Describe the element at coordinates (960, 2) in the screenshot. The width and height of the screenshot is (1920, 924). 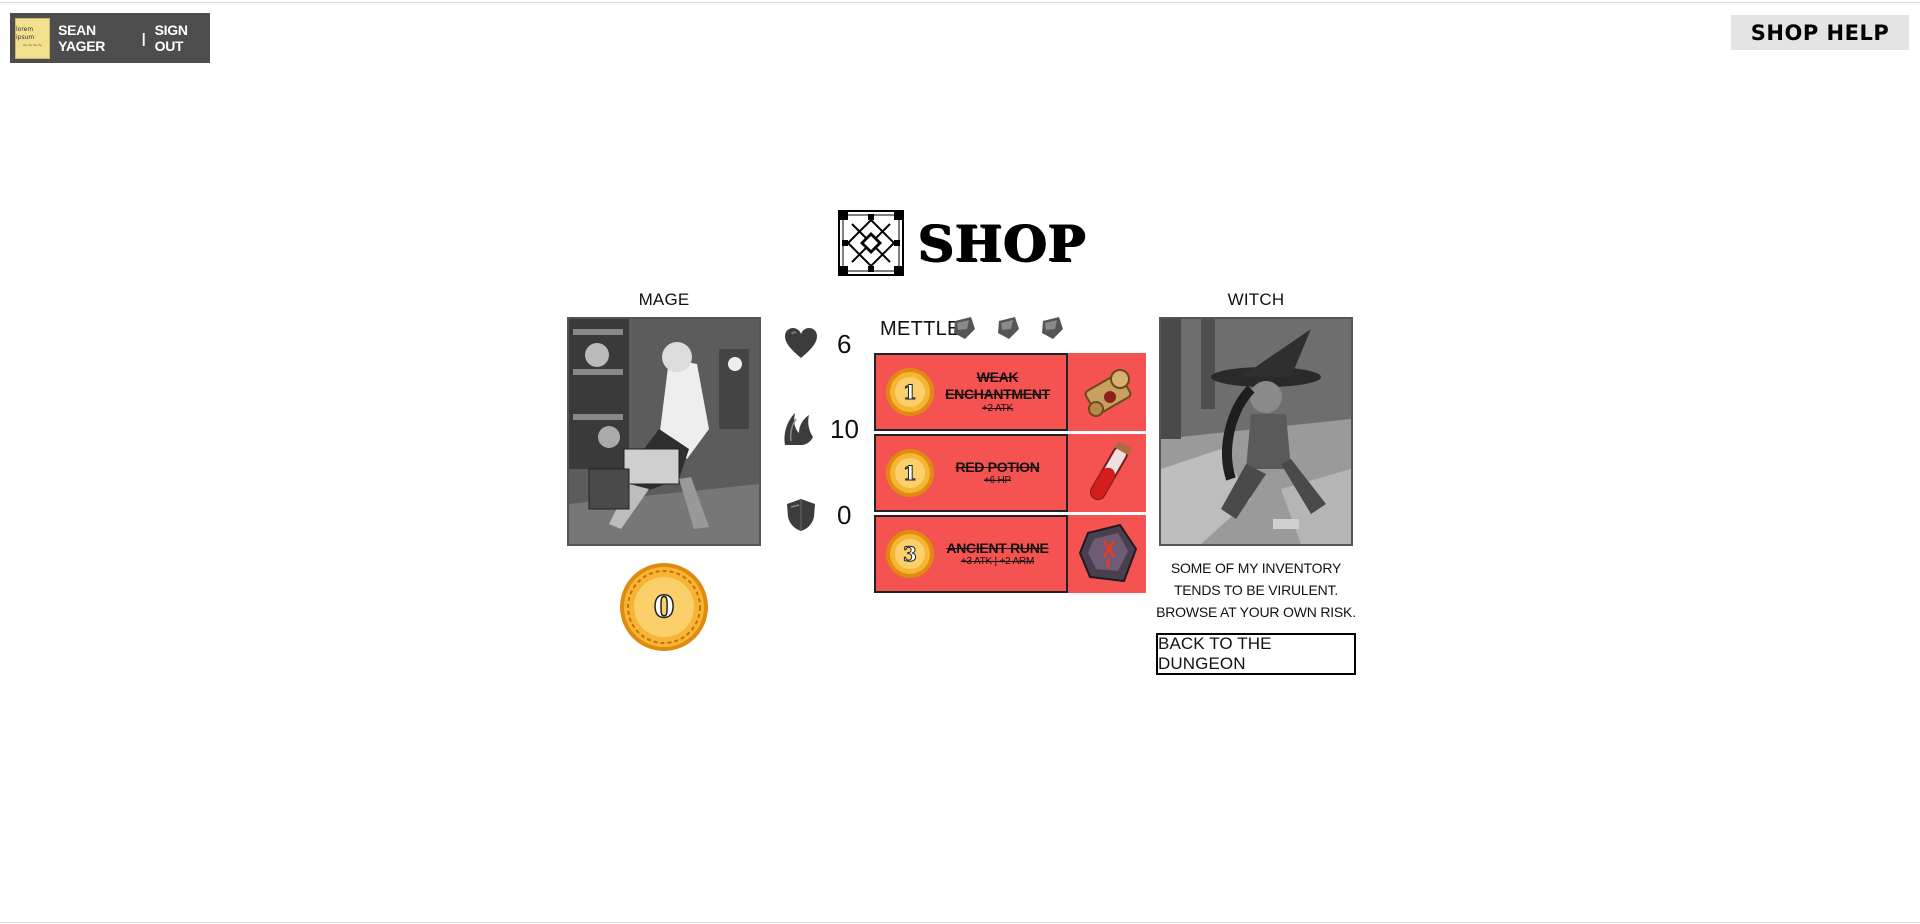
I see `top-border` at that location.